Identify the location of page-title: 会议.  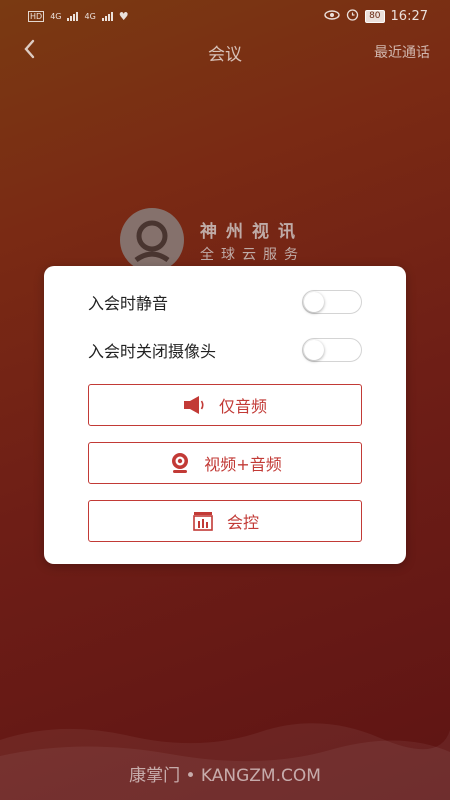
(225, 54).